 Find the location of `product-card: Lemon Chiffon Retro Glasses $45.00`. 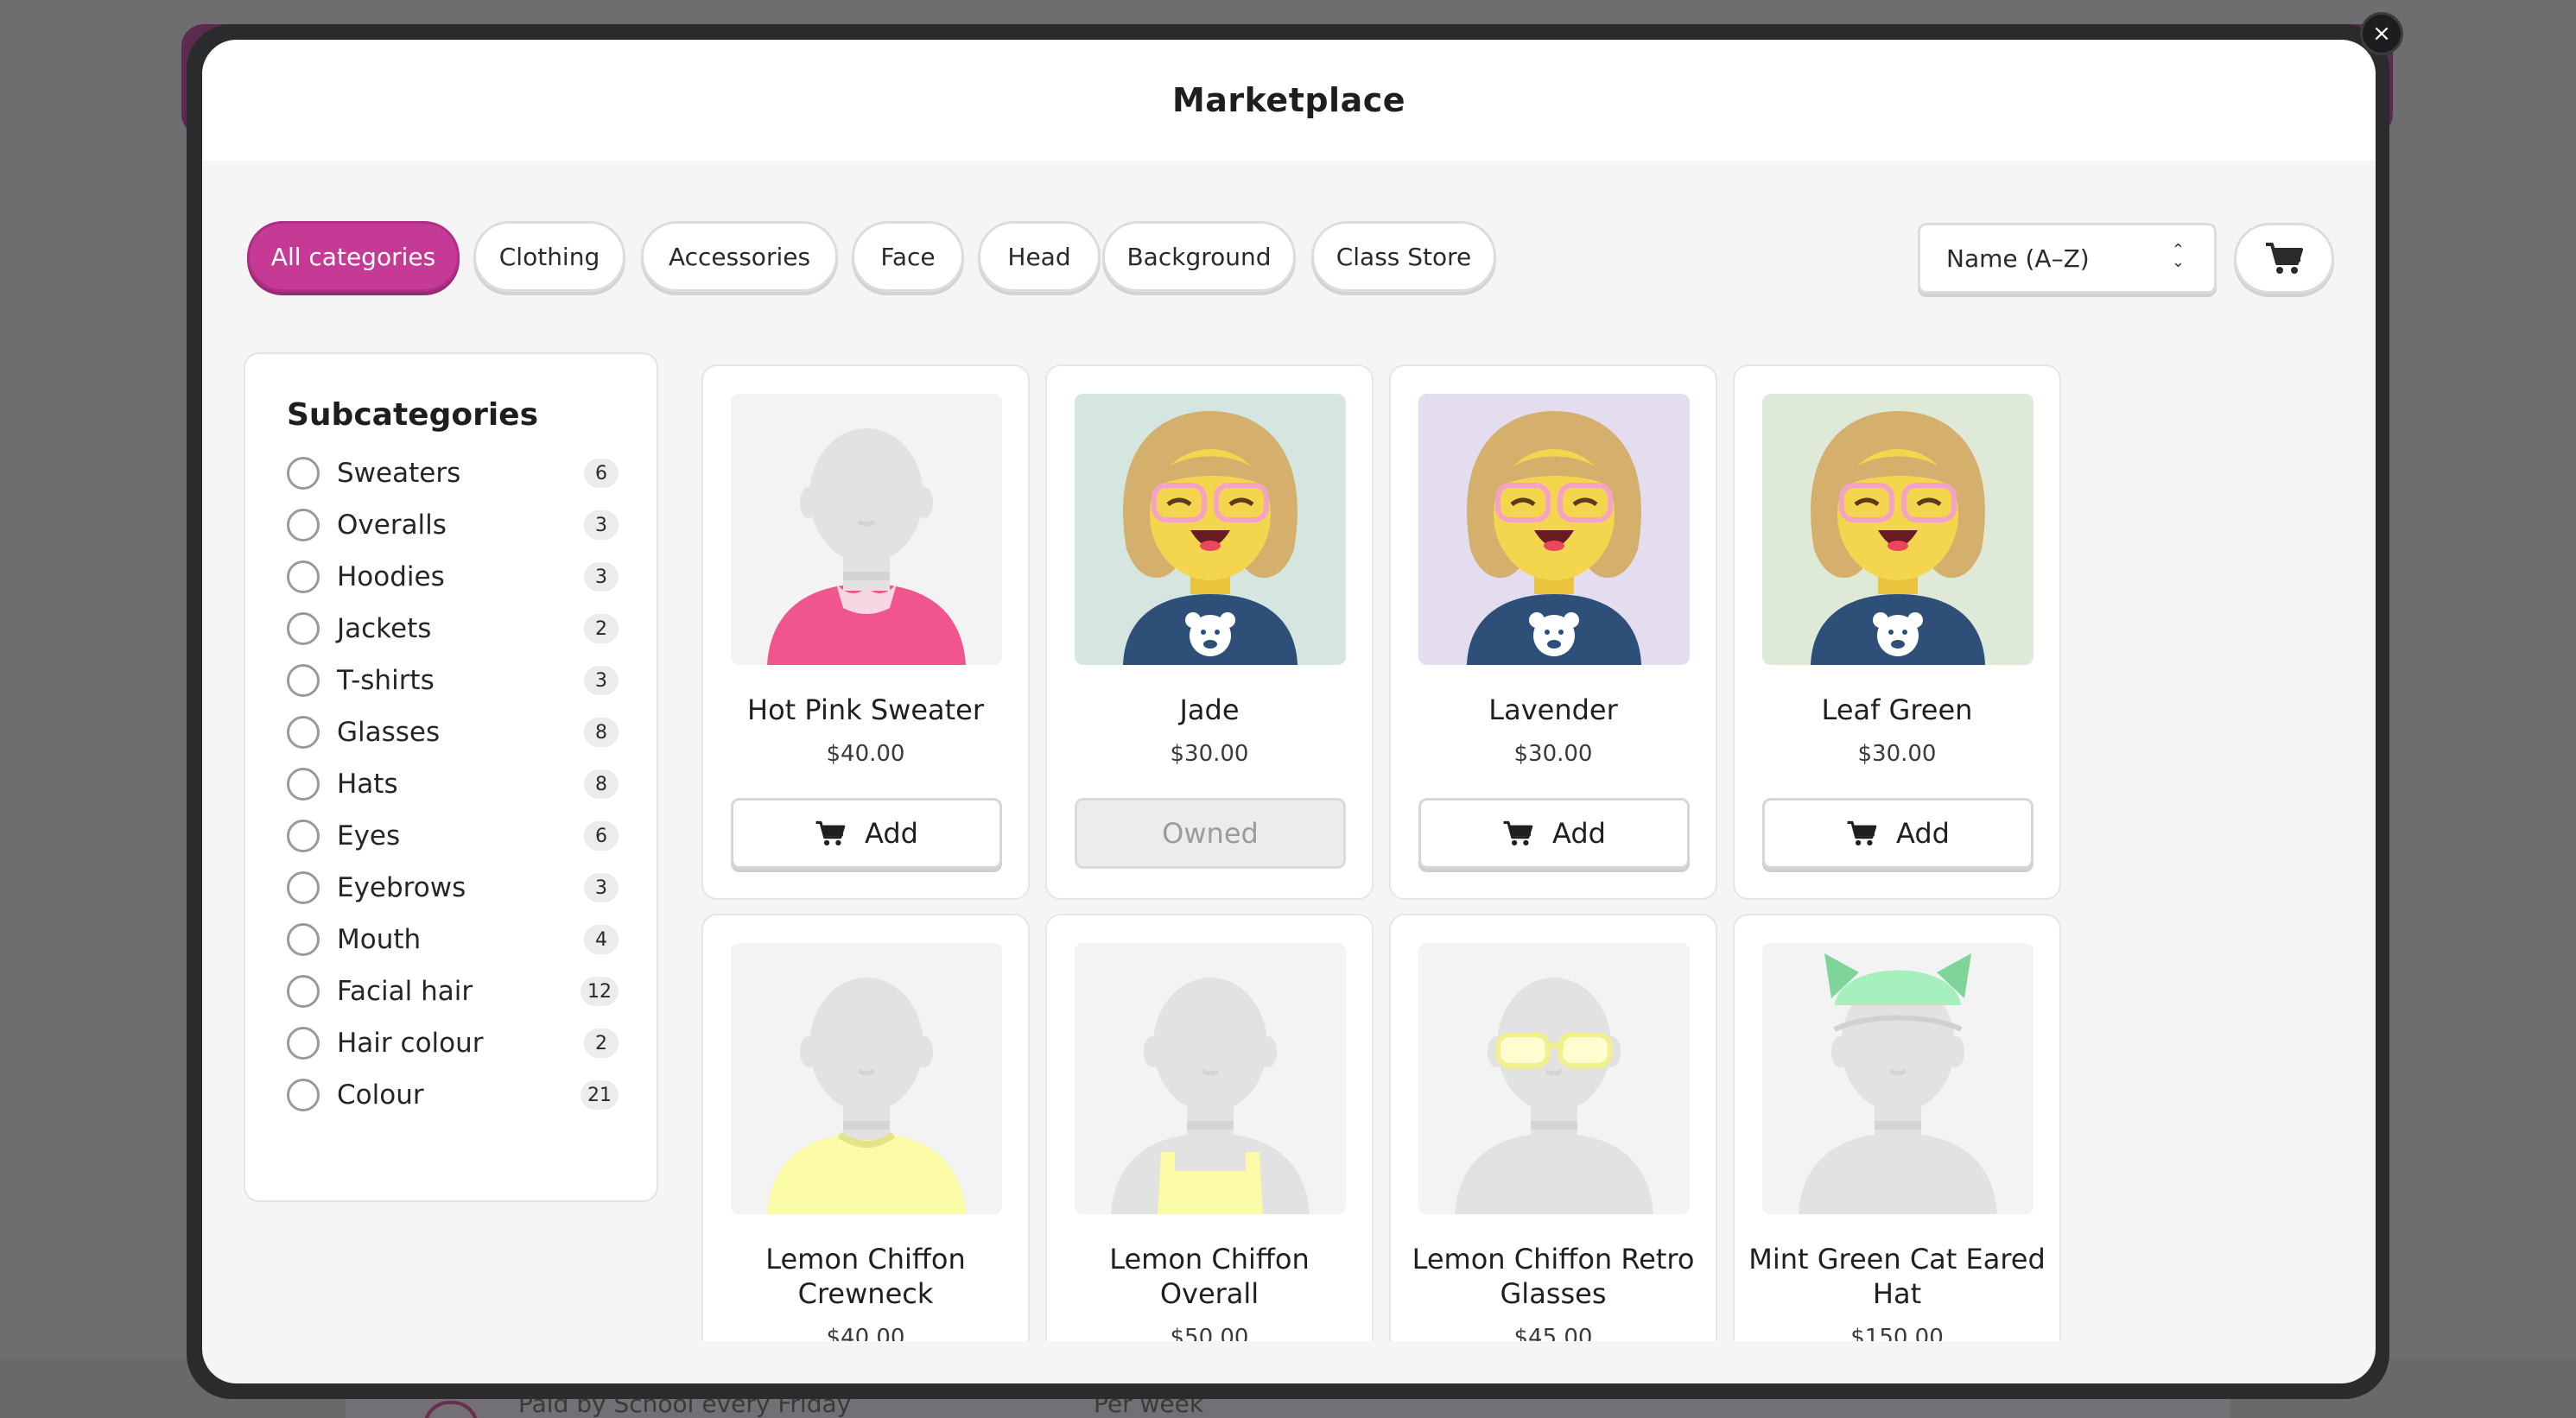

product-card: Lemon Chiffon Retro Glasses $45.00 is located at coordinates (1553, 1127).